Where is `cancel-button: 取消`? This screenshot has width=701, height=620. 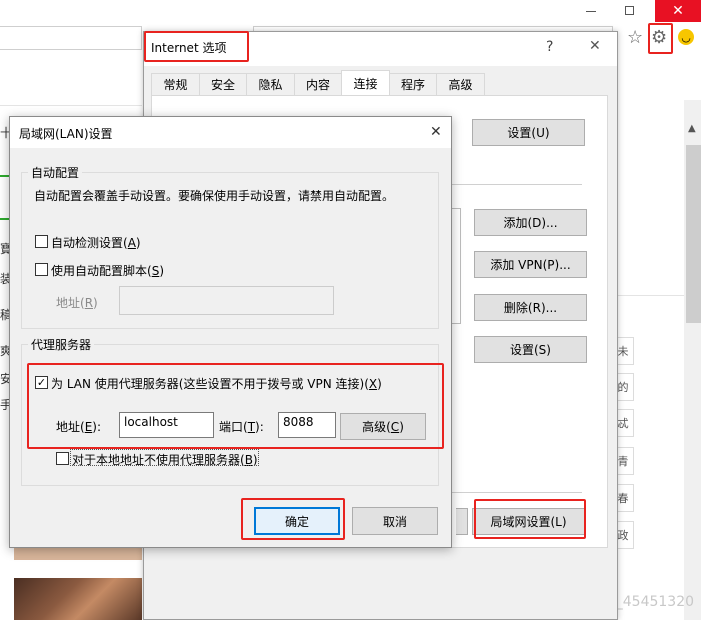
cancel-button: 取消 is located at coordinates (395, 521).